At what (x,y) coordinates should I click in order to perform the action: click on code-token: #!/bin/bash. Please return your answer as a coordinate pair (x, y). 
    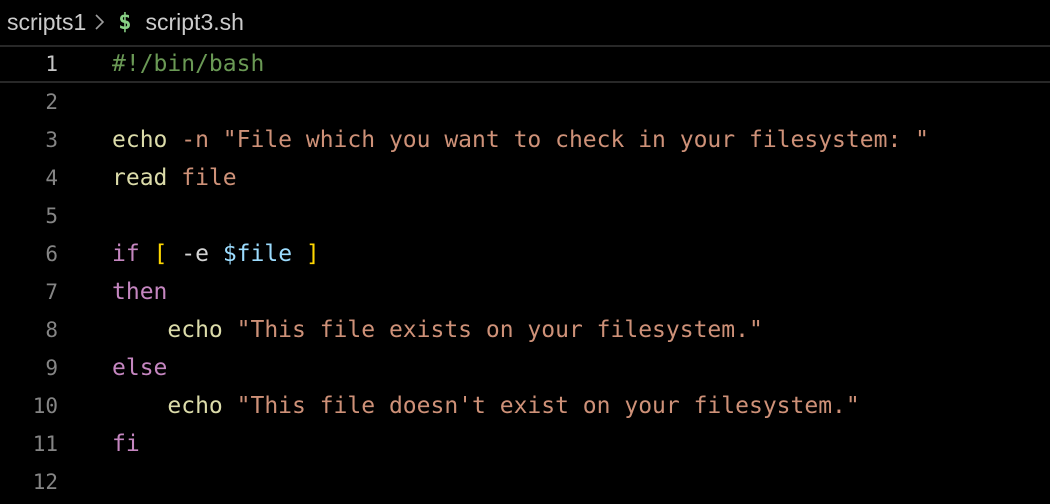
    Looking at the image, I should click on (188, 64).